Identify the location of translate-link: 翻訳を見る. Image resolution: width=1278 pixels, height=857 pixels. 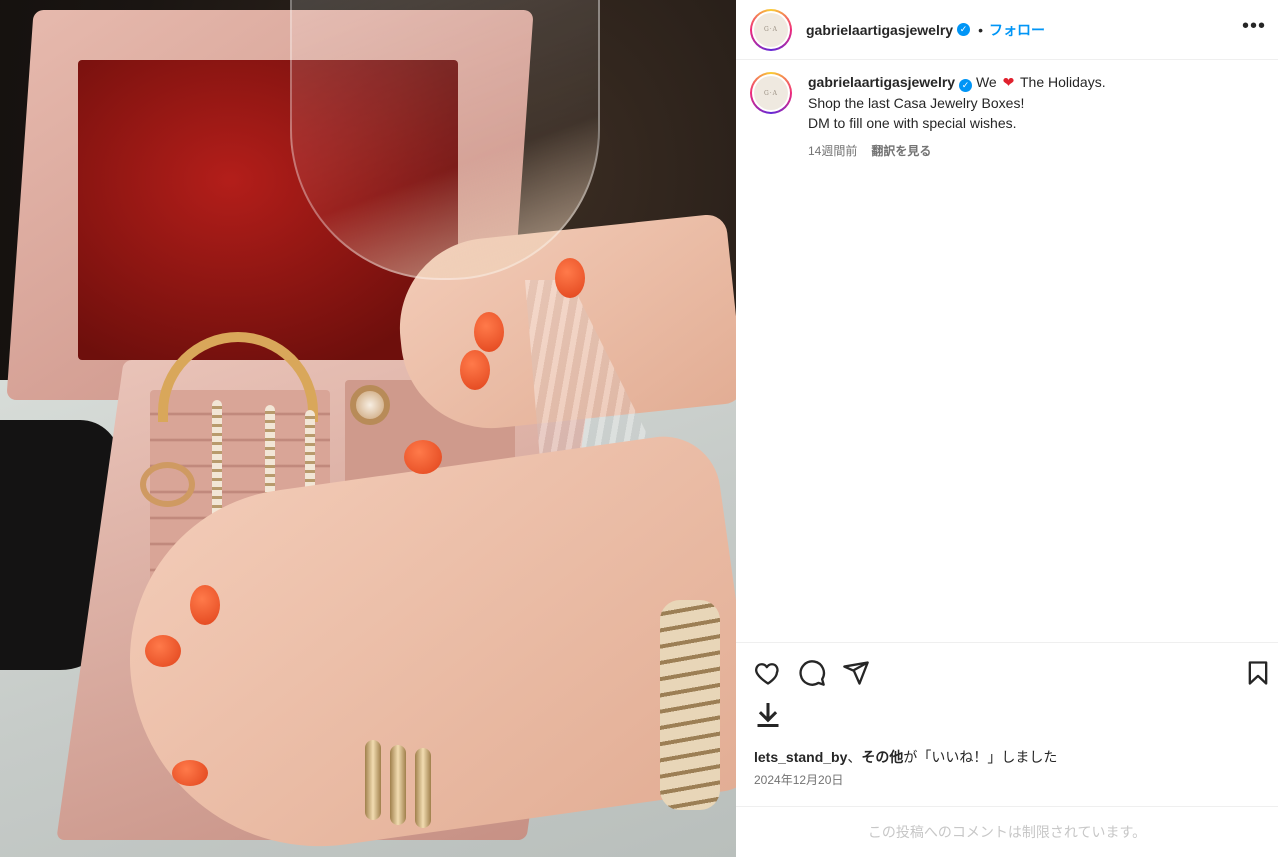
(901, 151).